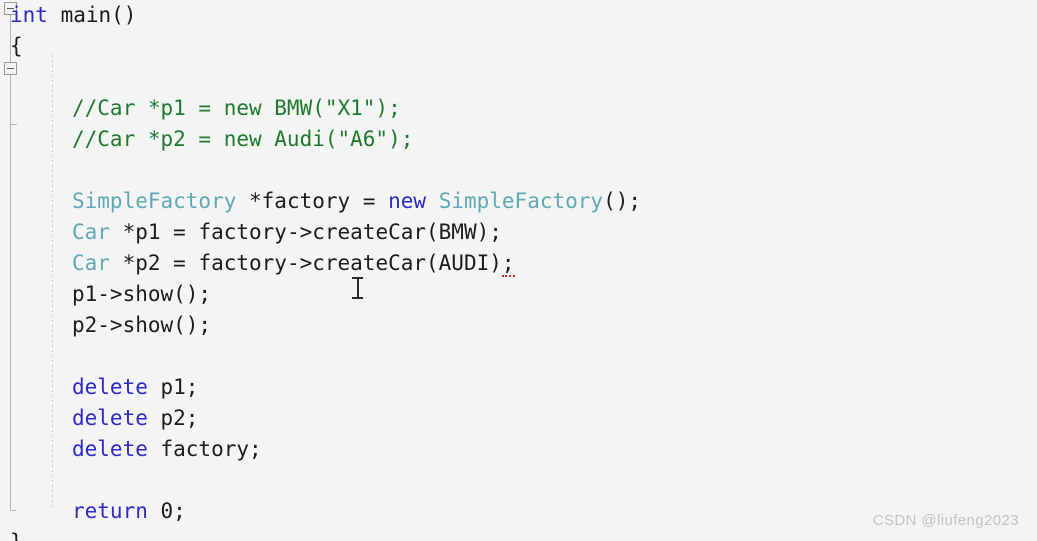 The height and width of the screenshot is (541, 1037). I want to click on code-token-plain: main(), so click(92, 15).